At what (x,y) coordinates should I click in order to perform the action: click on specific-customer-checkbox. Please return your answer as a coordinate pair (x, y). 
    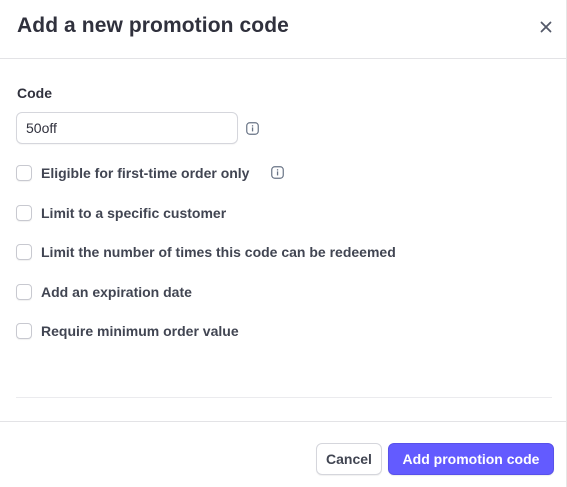
    Looking at the image, I should click on (24, 213).